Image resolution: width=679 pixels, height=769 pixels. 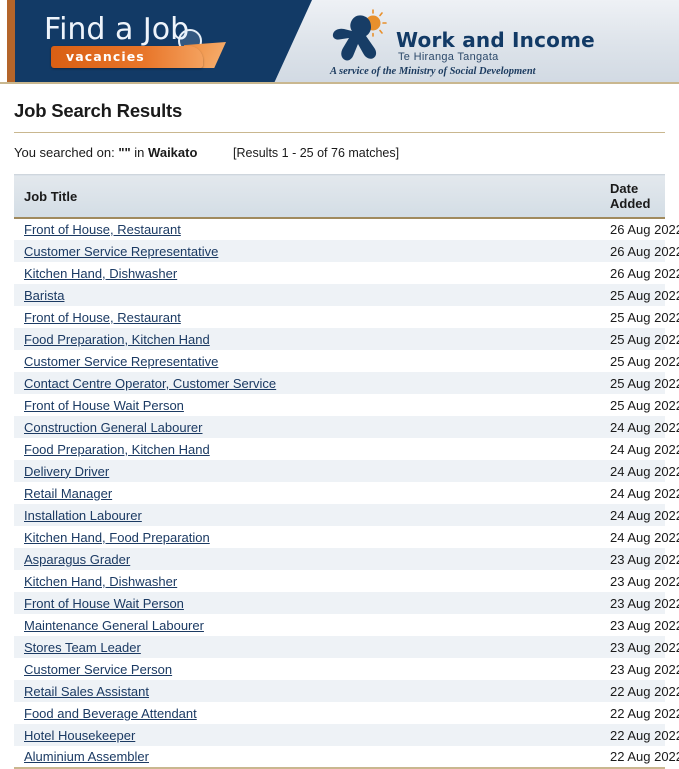 I want to click on table-row: Front of House Wait Person 25 Aug 2022, so click(x=346, y=405).